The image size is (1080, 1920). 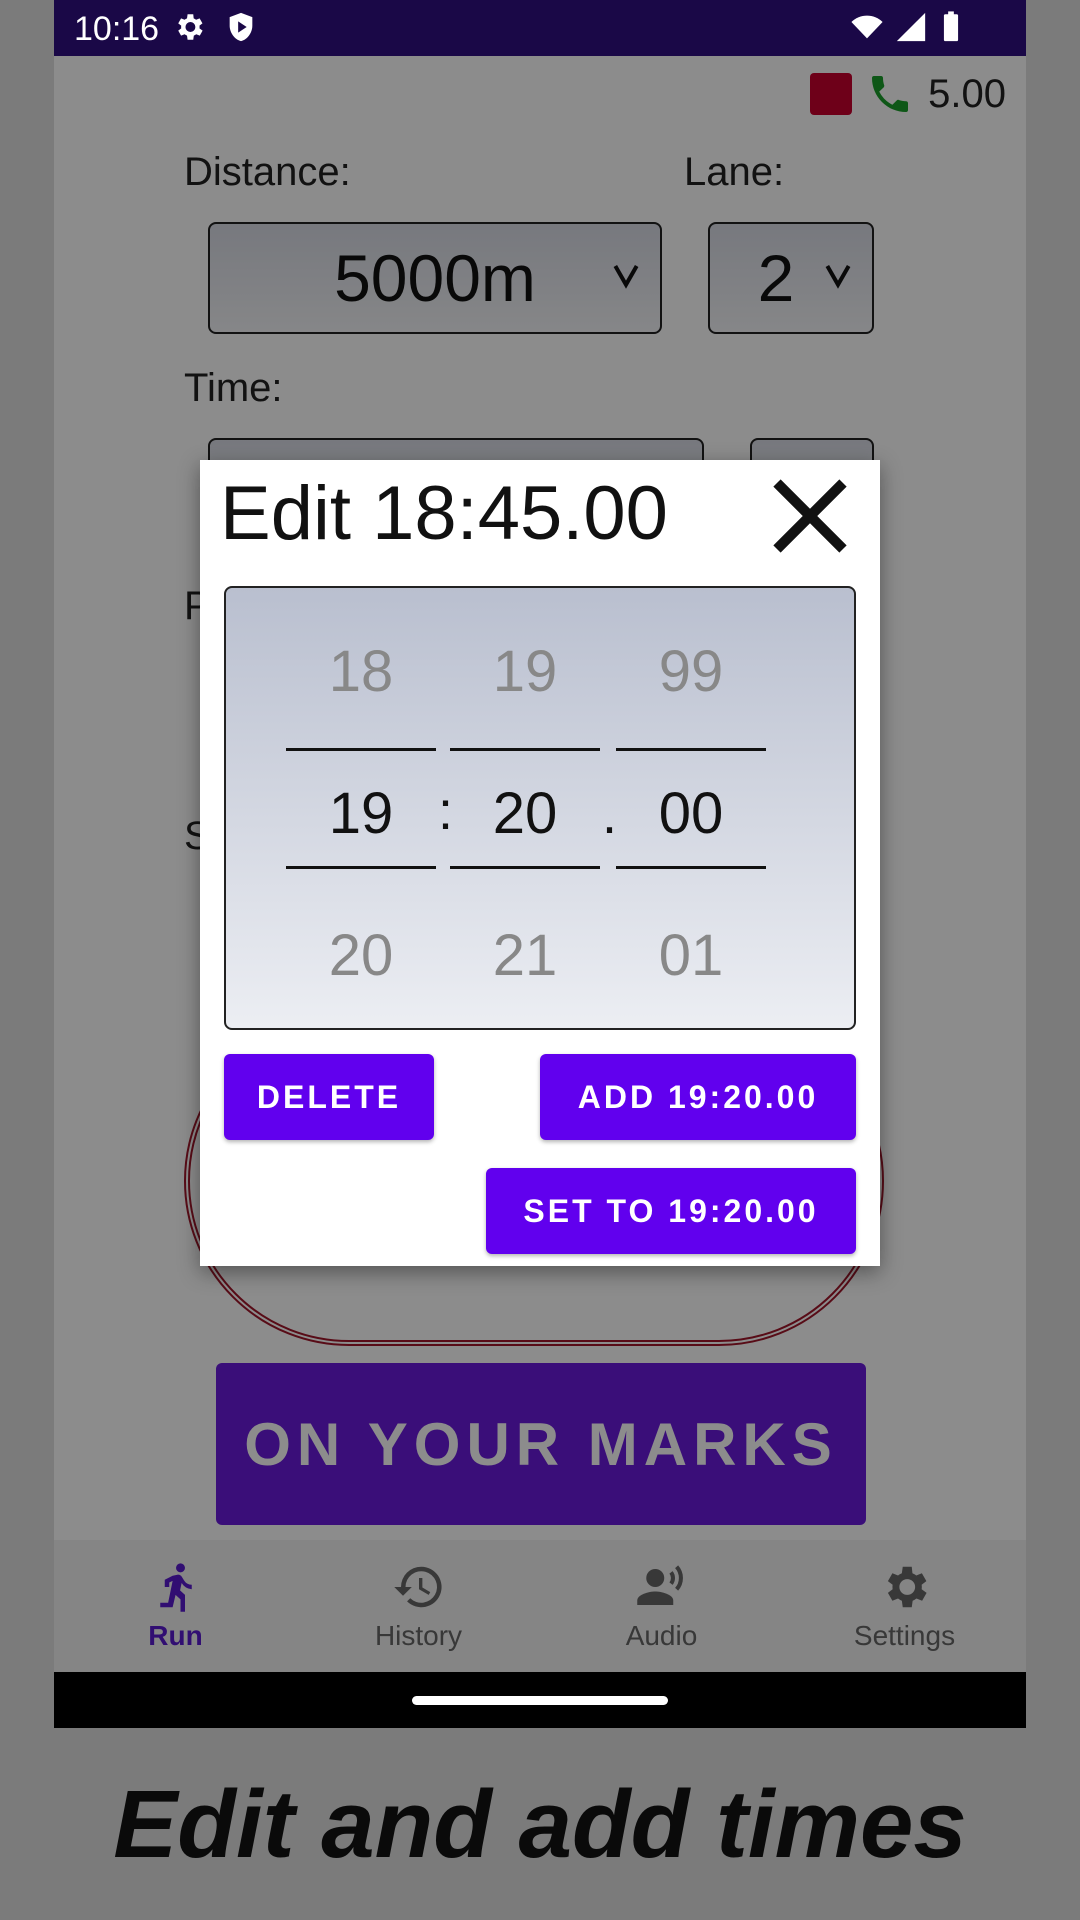 I want to click on close-icon, so click(x=810, y=516).